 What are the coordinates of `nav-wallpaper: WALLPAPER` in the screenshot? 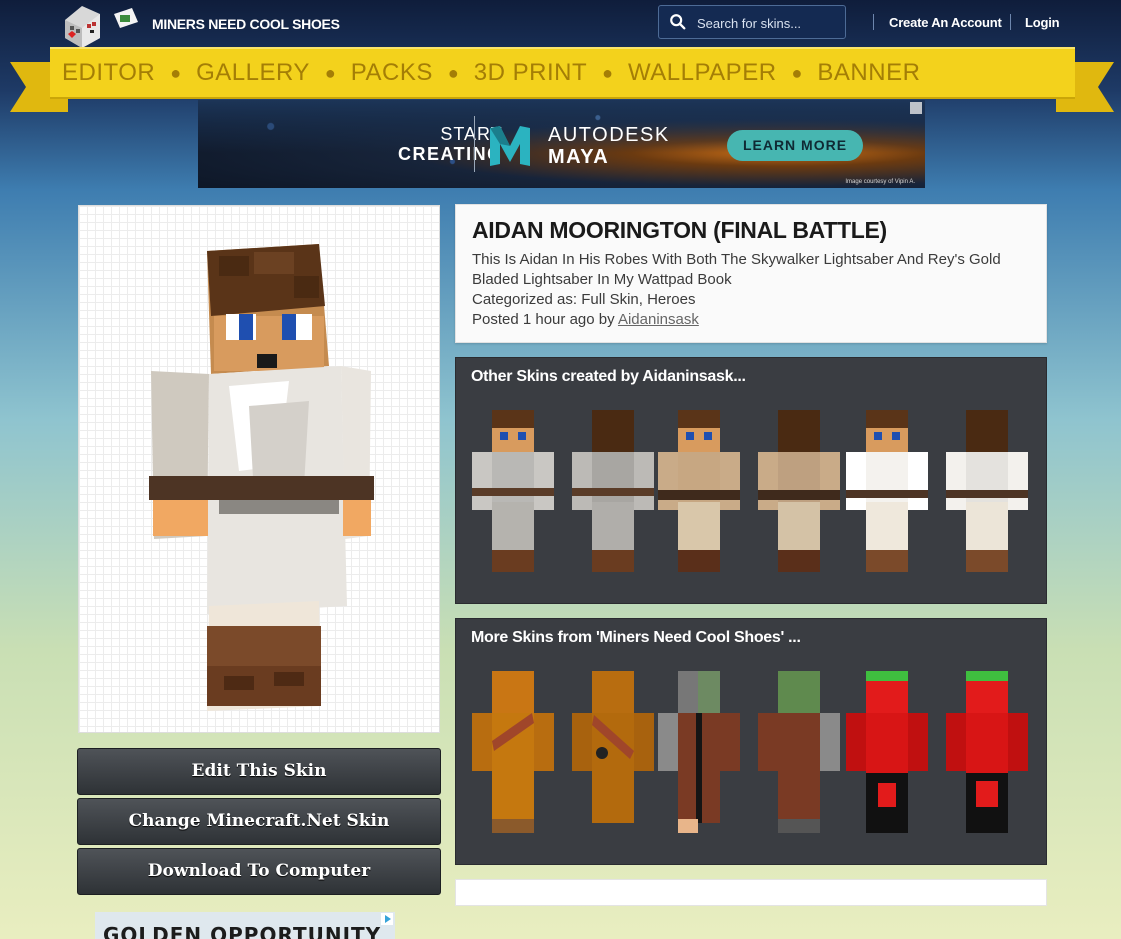 It's located at (702, 73).